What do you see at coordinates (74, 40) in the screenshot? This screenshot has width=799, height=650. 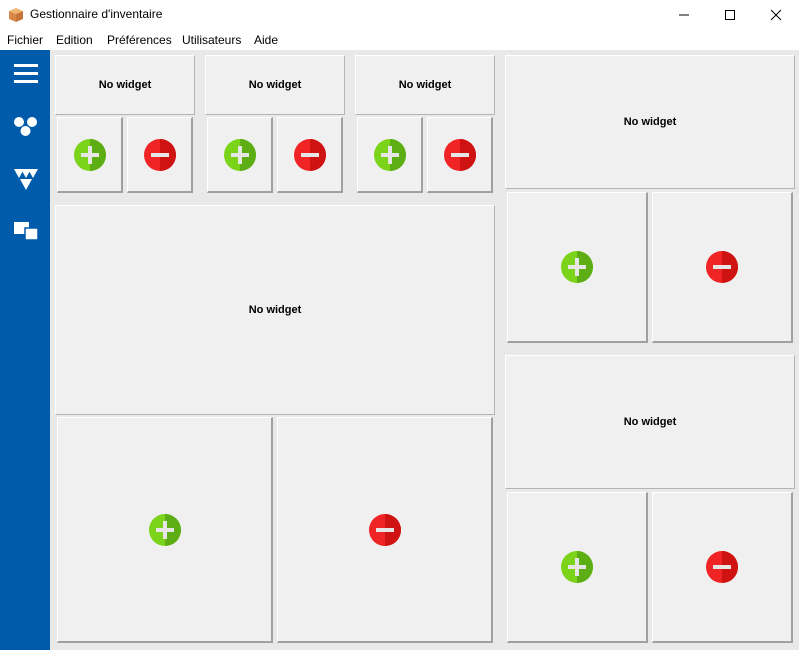 I see `menu-edition: Edition` at bounding box center [74, 40].